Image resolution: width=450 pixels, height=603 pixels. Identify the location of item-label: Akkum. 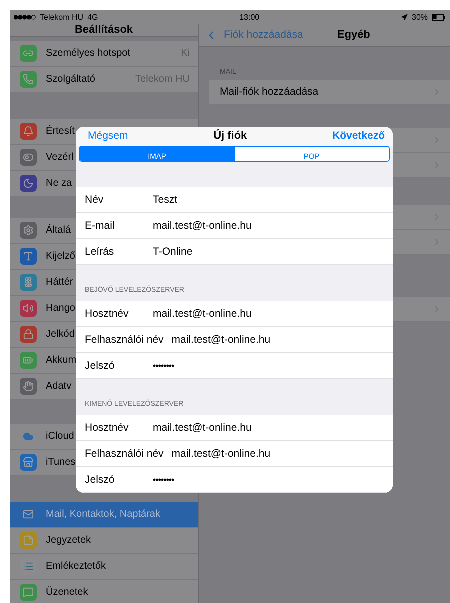
(61, 360).